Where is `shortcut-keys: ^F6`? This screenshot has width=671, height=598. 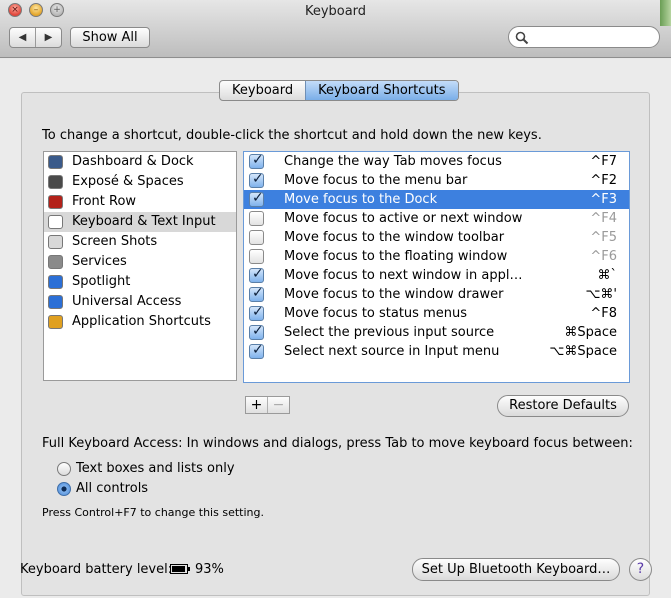
shortcut-keys: ^F6 is located at coordinates (603, 256).